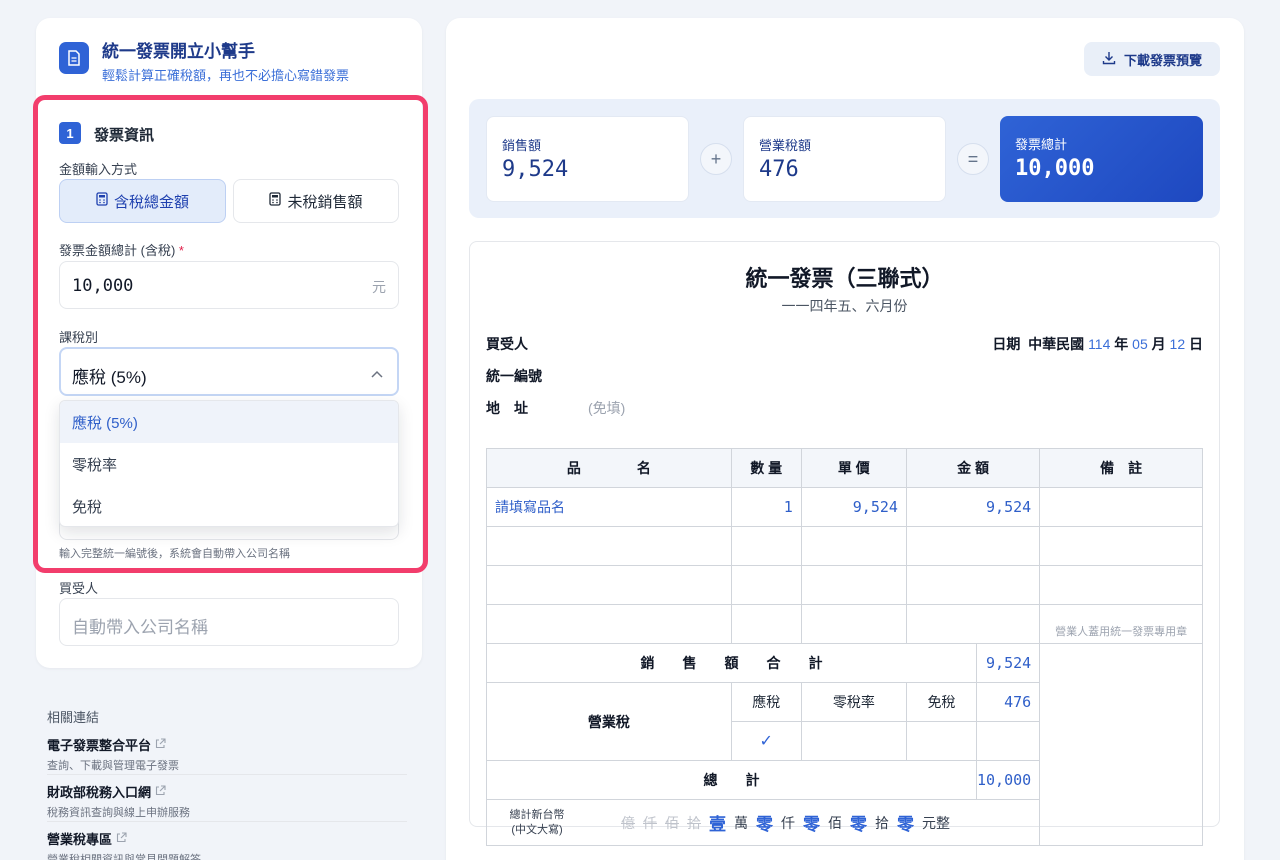 The height and width of the screenshot is (860, 1280). Describe the element at coordinates (1109, 59) in the screenshot. I see `download-icon` at that location.